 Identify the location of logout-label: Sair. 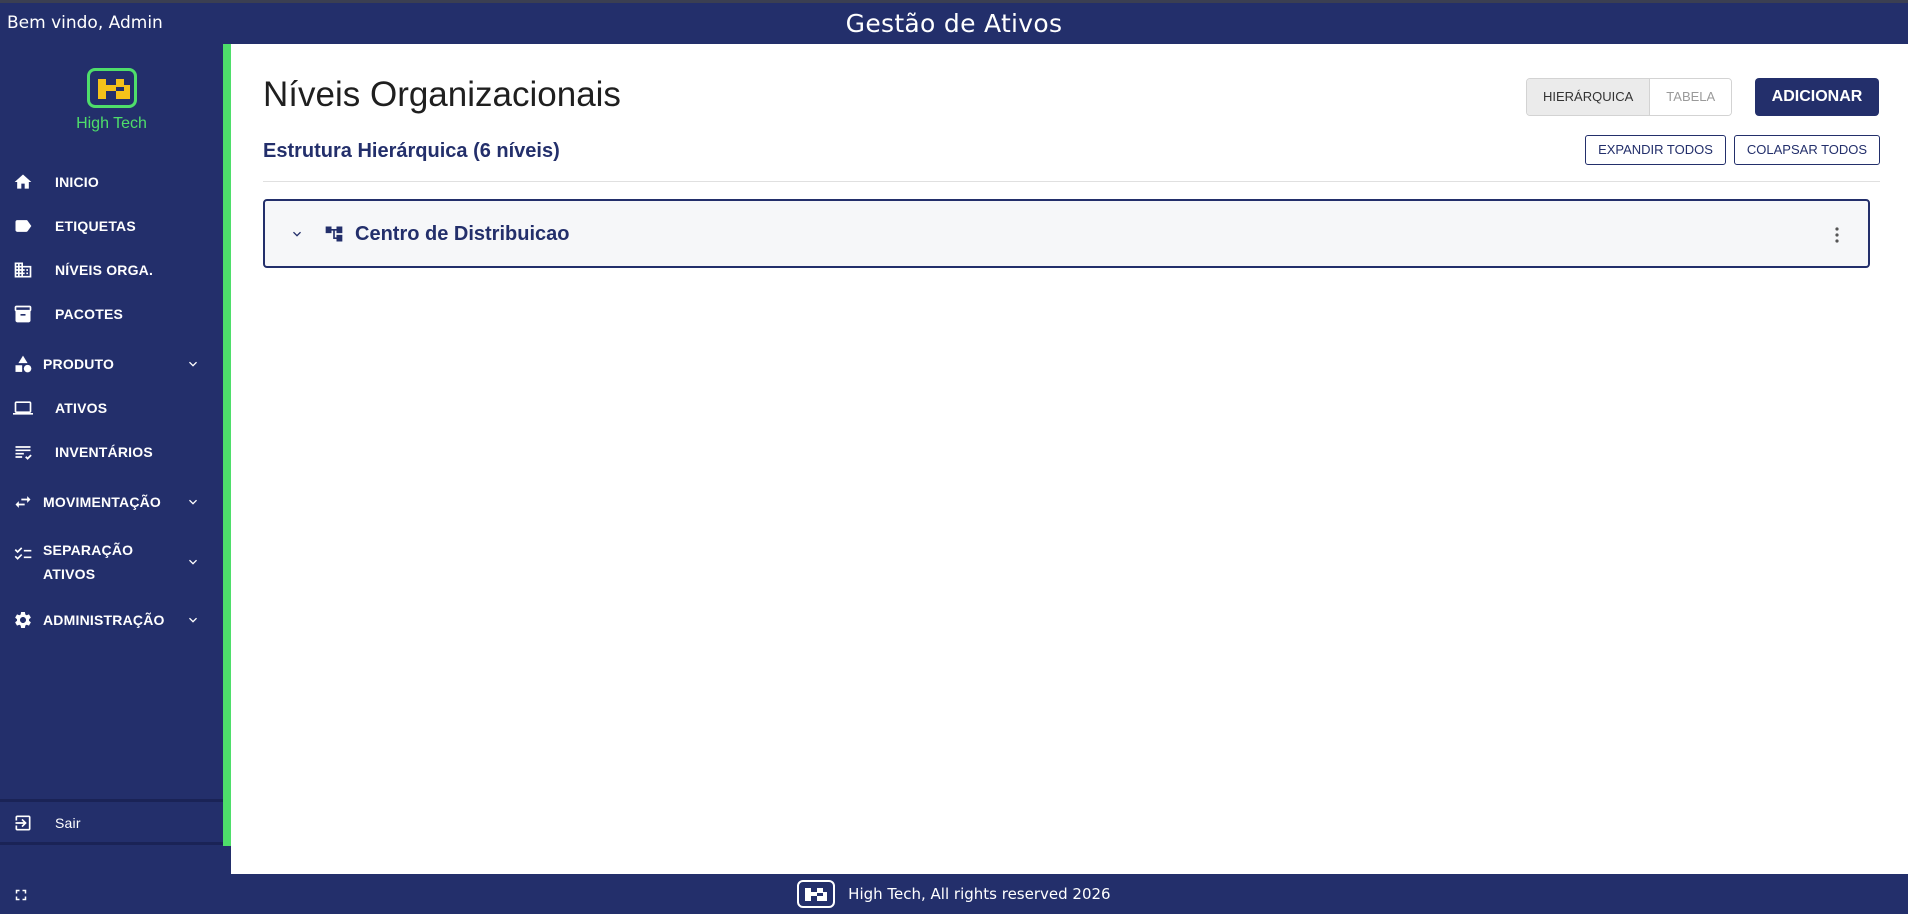
(68, 823).